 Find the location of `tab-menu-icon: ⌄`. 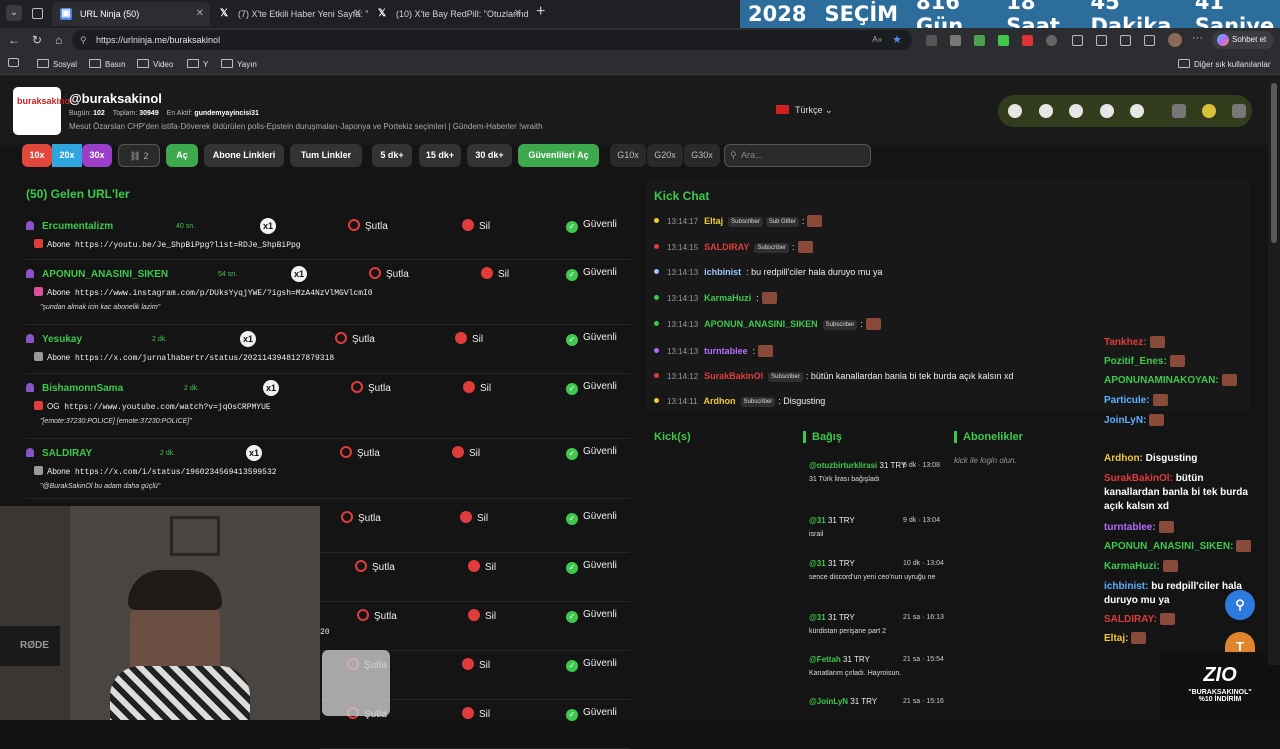

tab-menu-icon: ⌄ is located at coordinates (14, 13).